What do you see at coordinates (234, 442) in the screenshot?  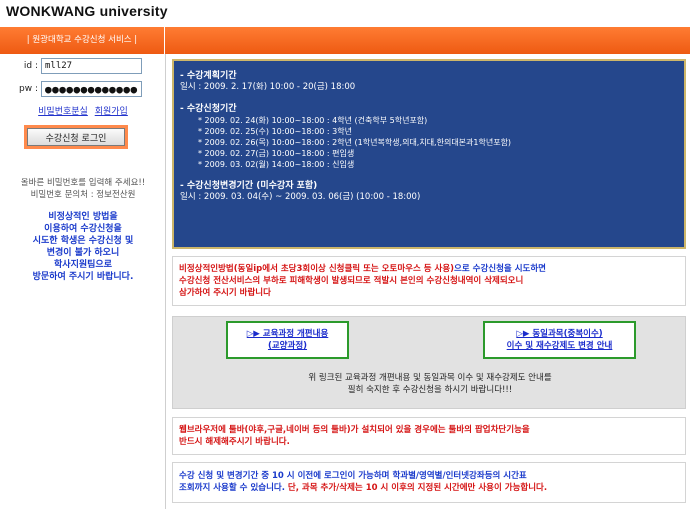 I see `toolbar-notice-line: 반드시 해제해주시기 바랍니다.` at bounding box center [234, 442].